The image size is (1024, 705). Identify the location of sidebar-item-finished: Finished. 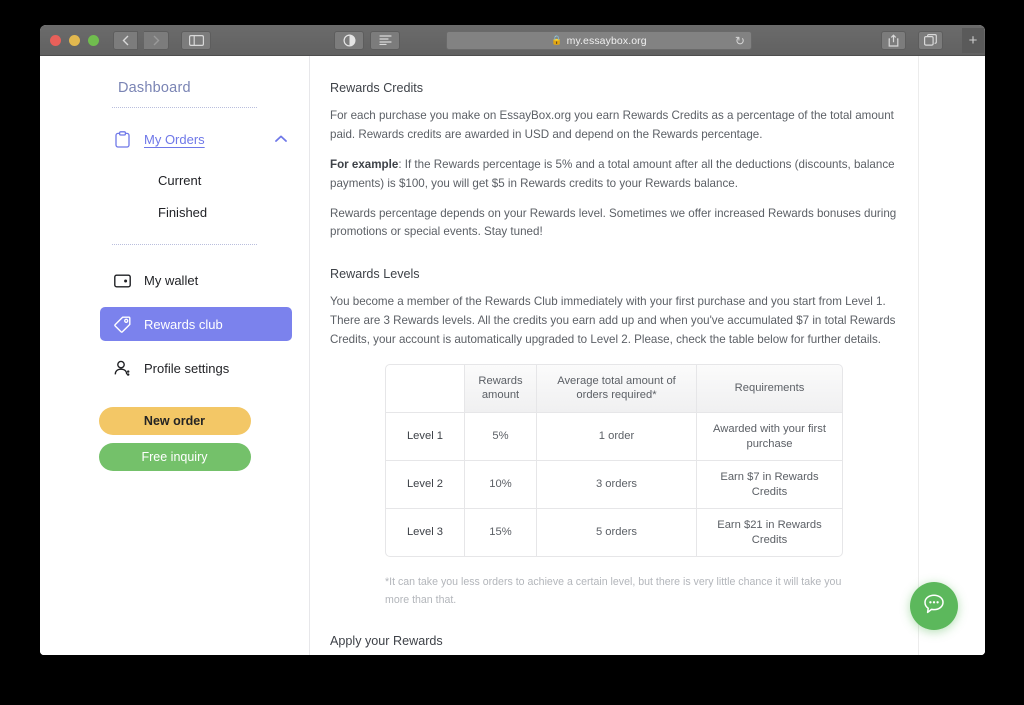
(233, 212).